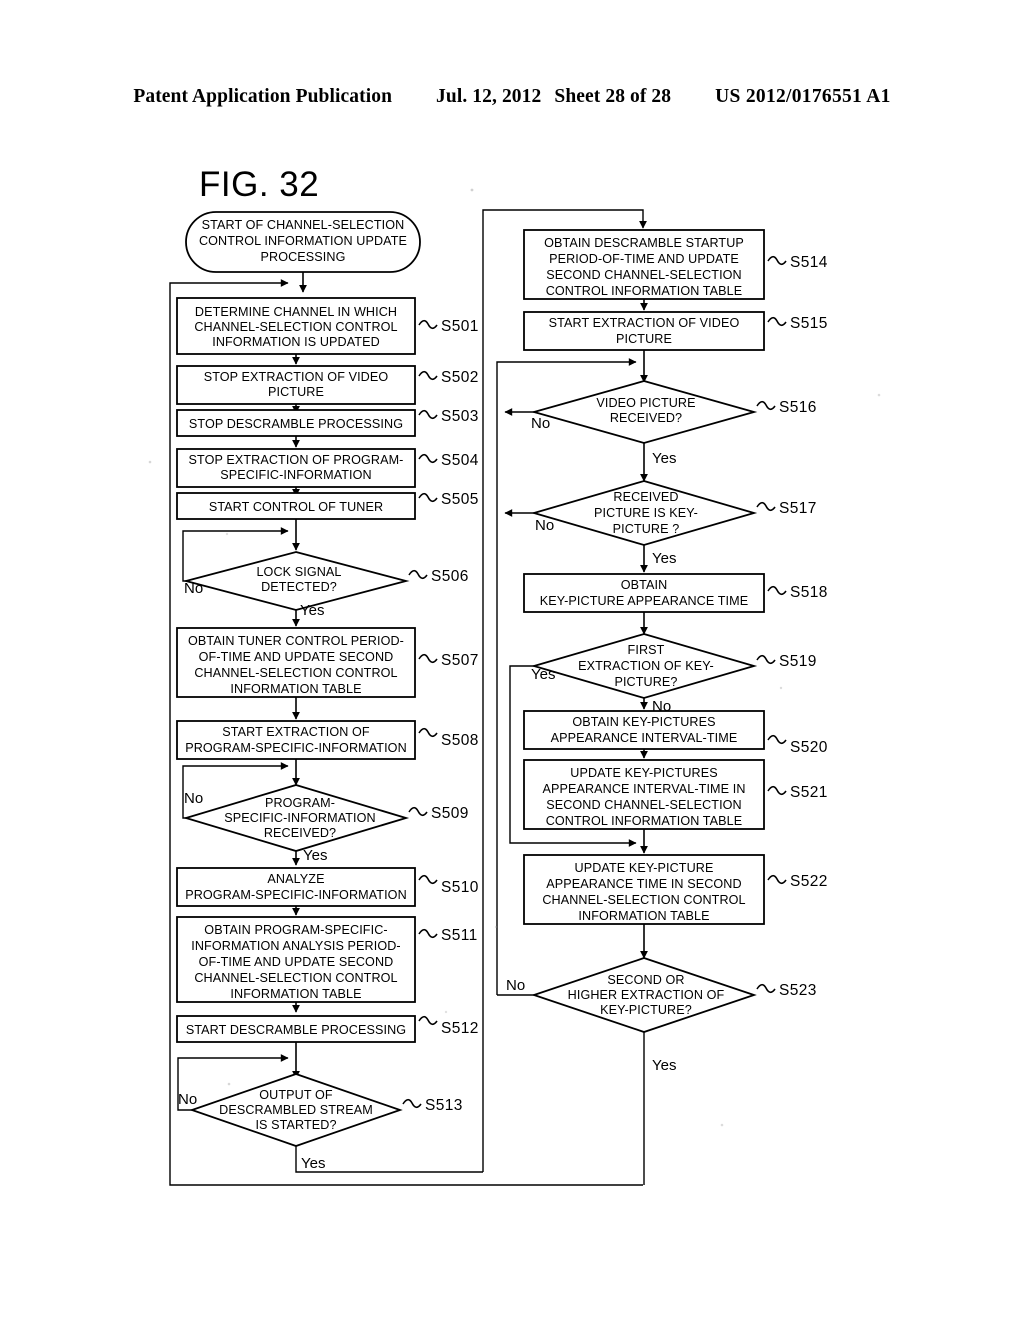 The height and width of the screenshot is (1320, 1024). I want to click on node-S505: START CONTROL OF TUNER, so click(296, 506).